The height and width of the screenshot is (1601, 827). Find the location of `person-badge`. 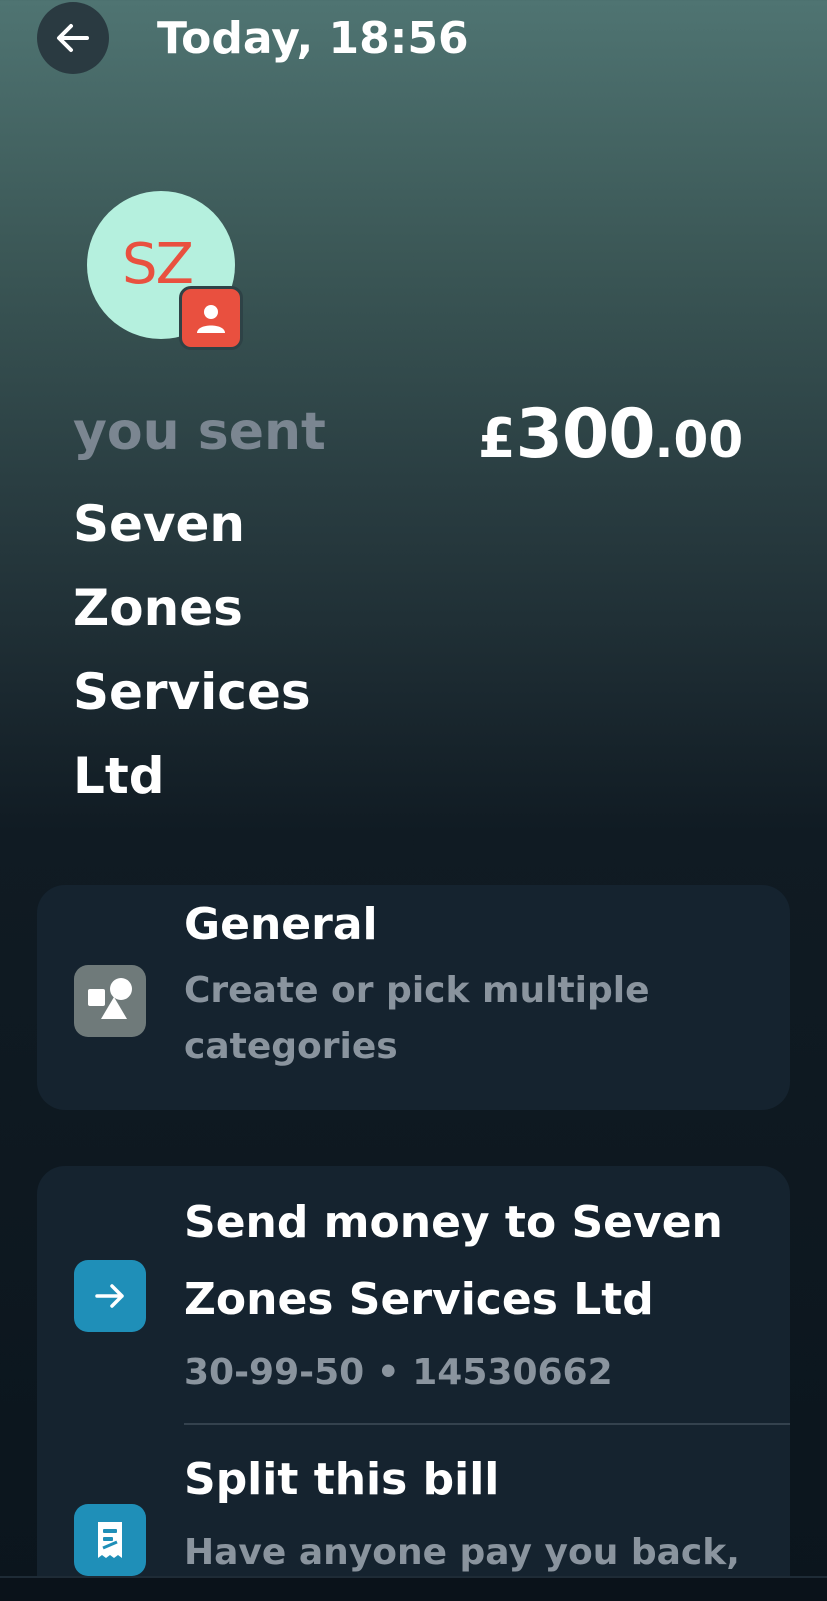

person-badge is located at coordinates (211, 318).